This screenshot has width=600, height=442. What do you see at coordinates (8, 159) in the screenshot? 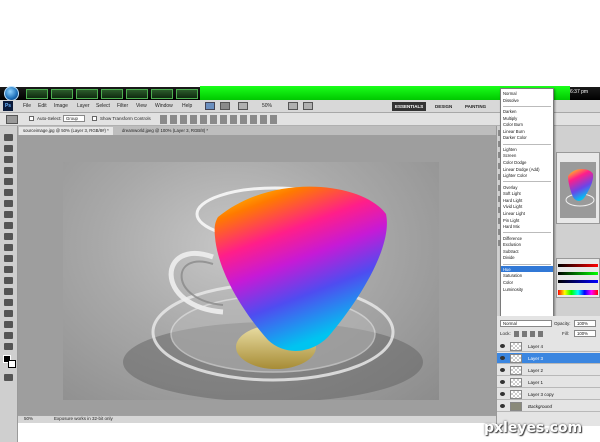
I see `lasso-tool-icon` at bounding box center [8, 159].